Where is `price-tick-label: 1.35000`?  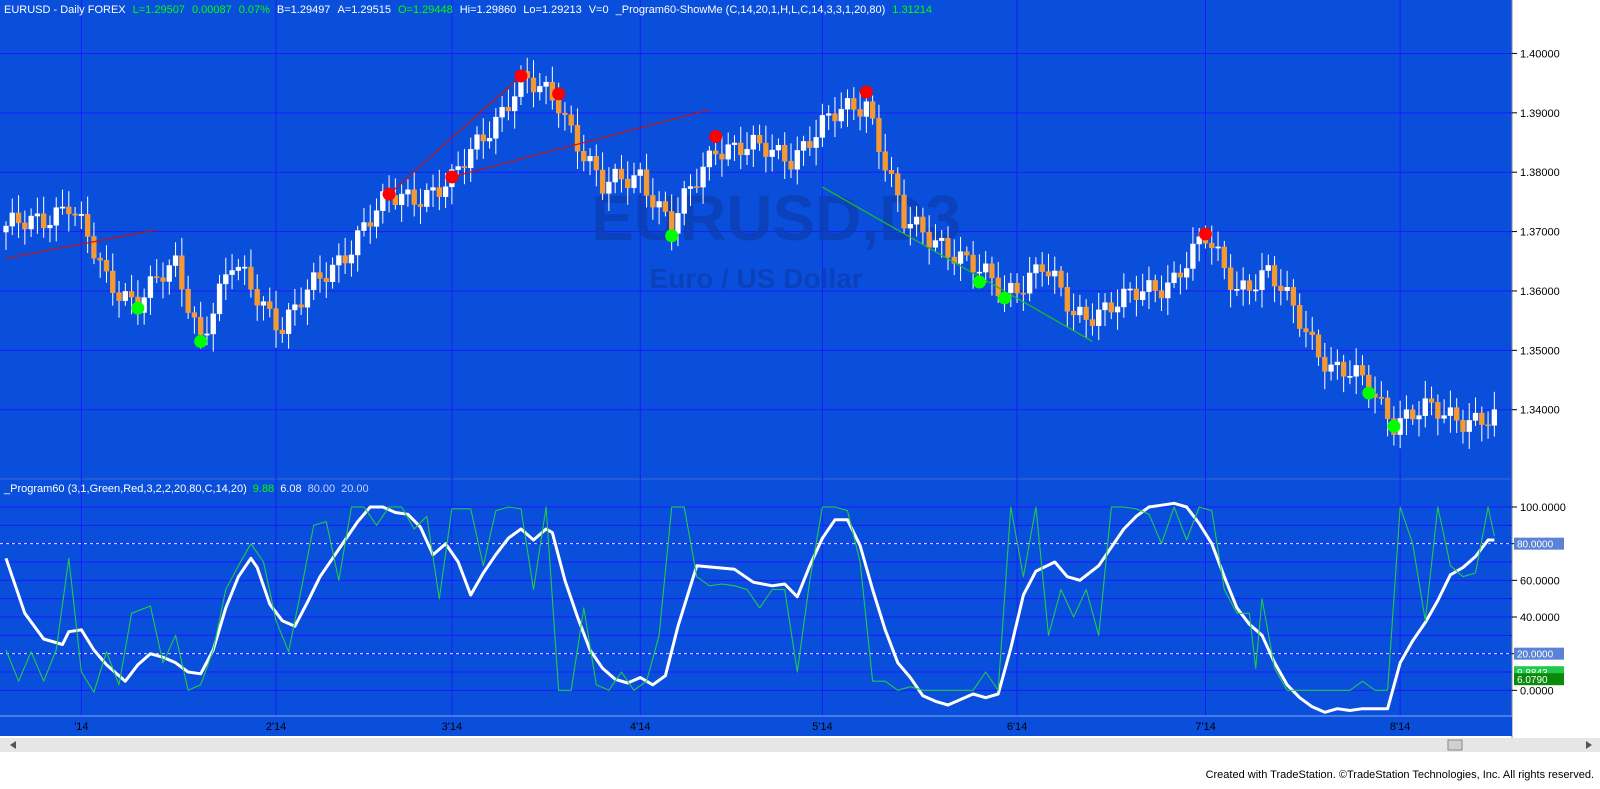
price-tick-label: 1.35000 is located at coordinates (1540, 351).